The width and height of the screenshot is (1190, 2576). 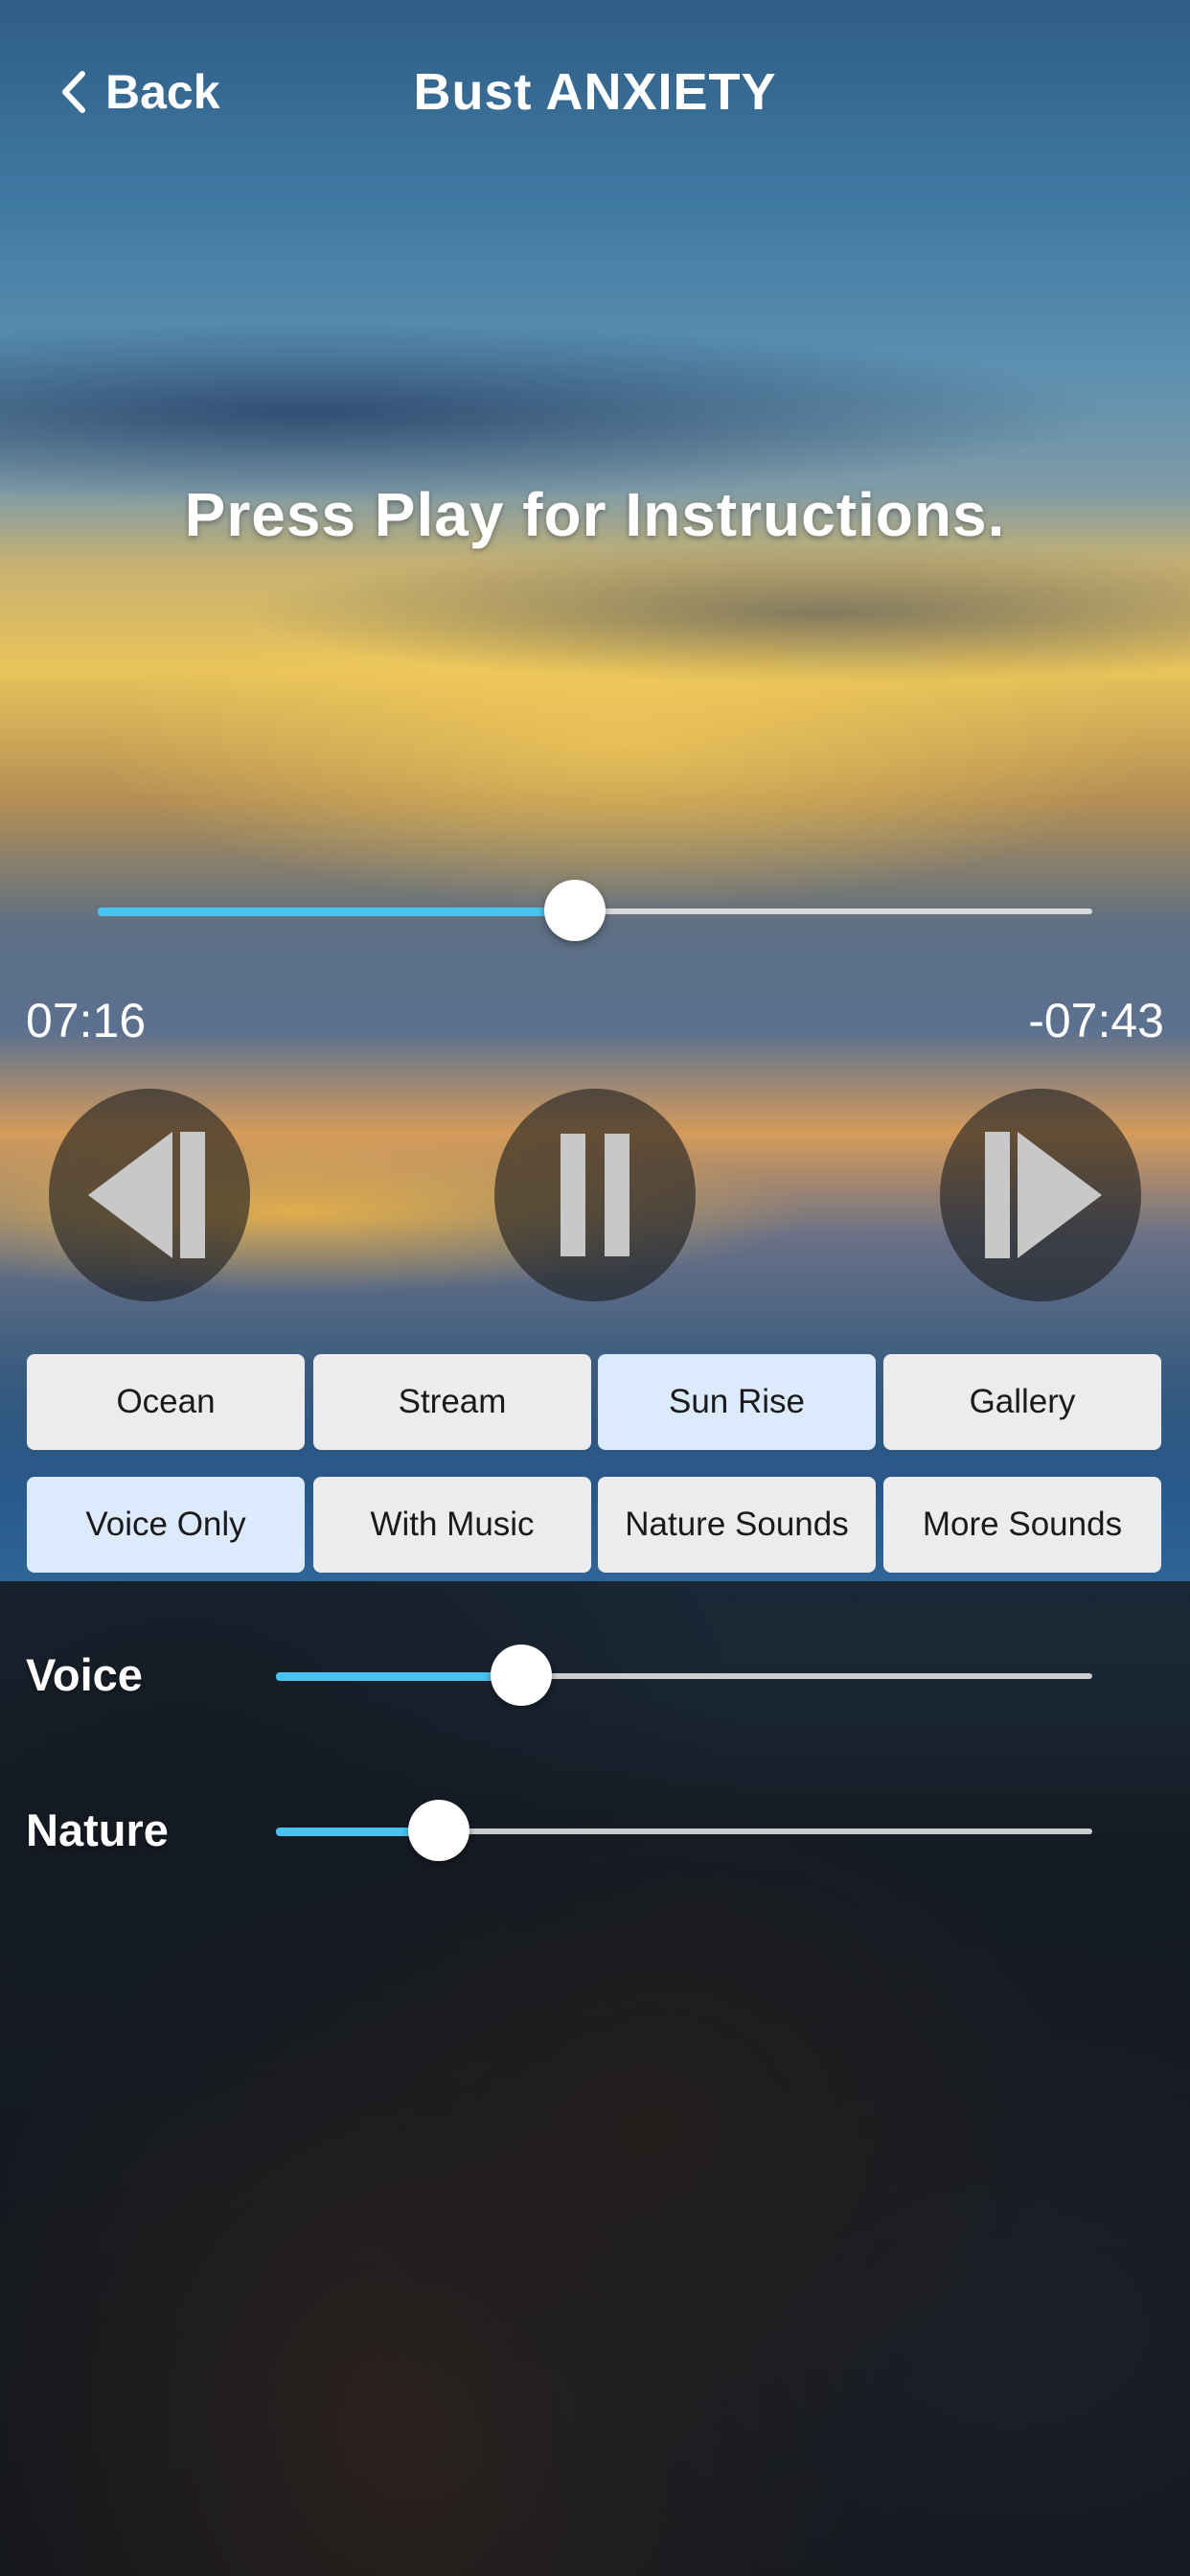 I want to click on button-label: More Sounds, so click(x=1022, y=1525).